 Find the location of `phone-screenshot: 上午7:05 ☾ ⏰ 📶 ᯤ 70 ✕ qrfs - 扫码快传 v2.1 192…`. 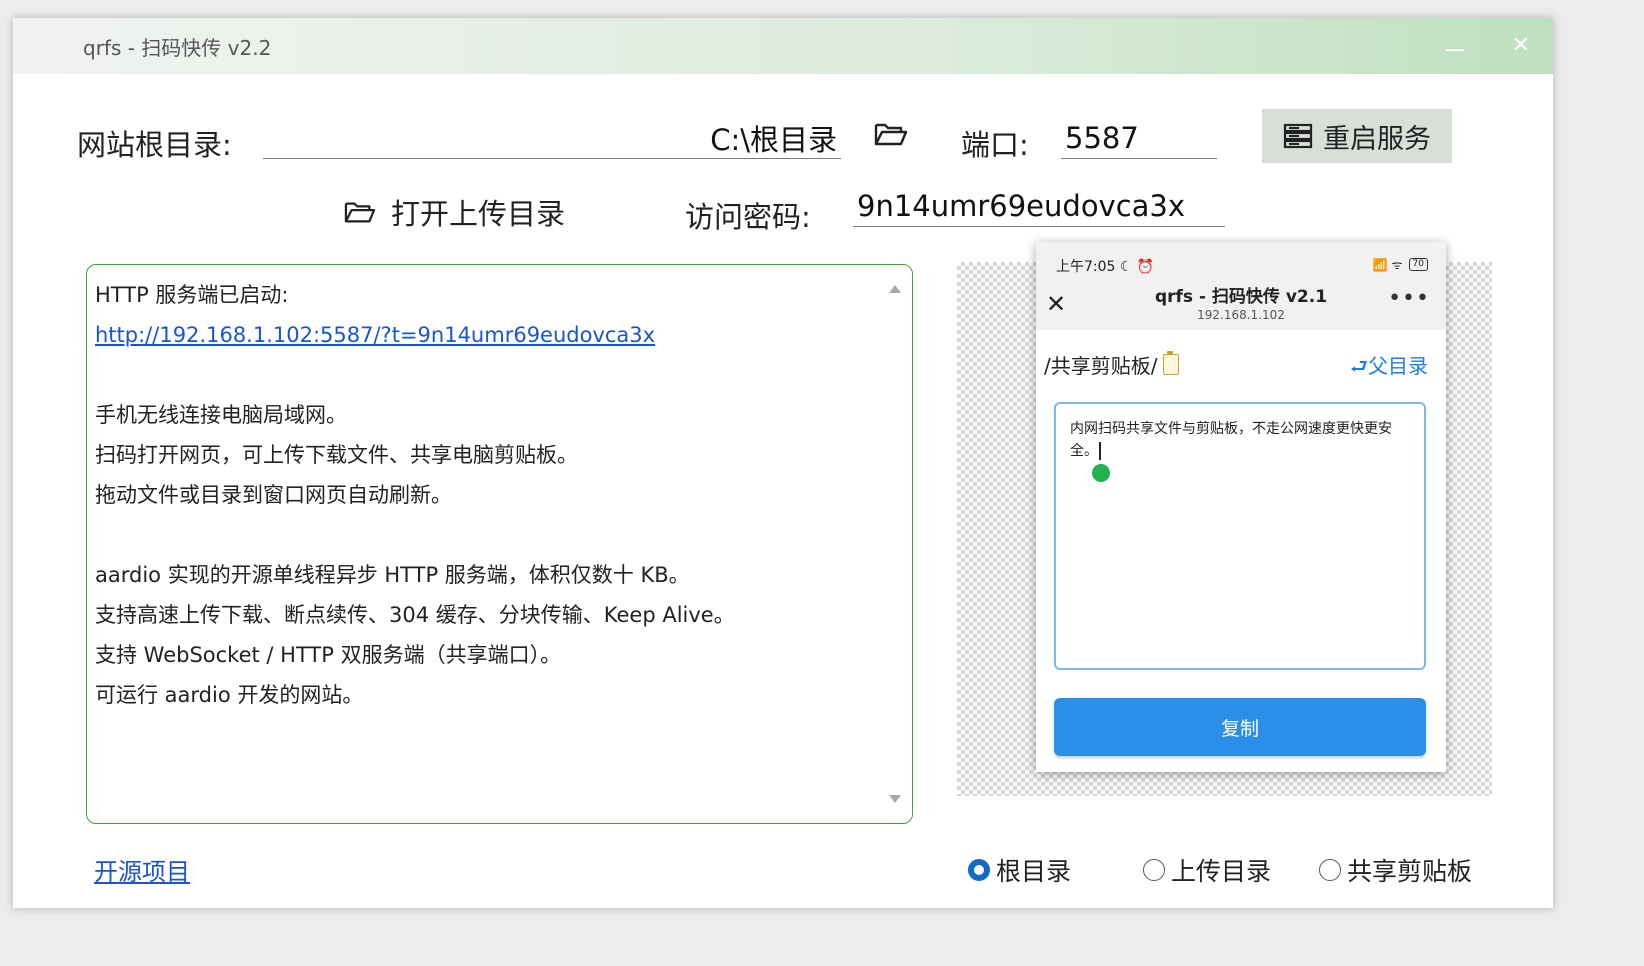

phone-screenshot: 上午7:05 ☾ ⏰ 📶 ᯤ 70 ✕ qrfs - 扫码快传 v2.1 192… is located at coordinates (1241, 507).